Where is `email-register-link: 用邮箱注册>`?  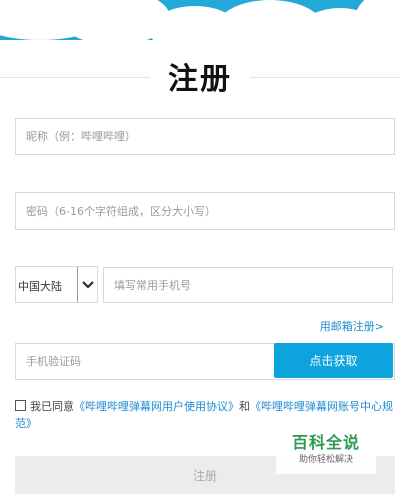 email-register-link: 用邮箱注册> is located at coordinates (352, 326).